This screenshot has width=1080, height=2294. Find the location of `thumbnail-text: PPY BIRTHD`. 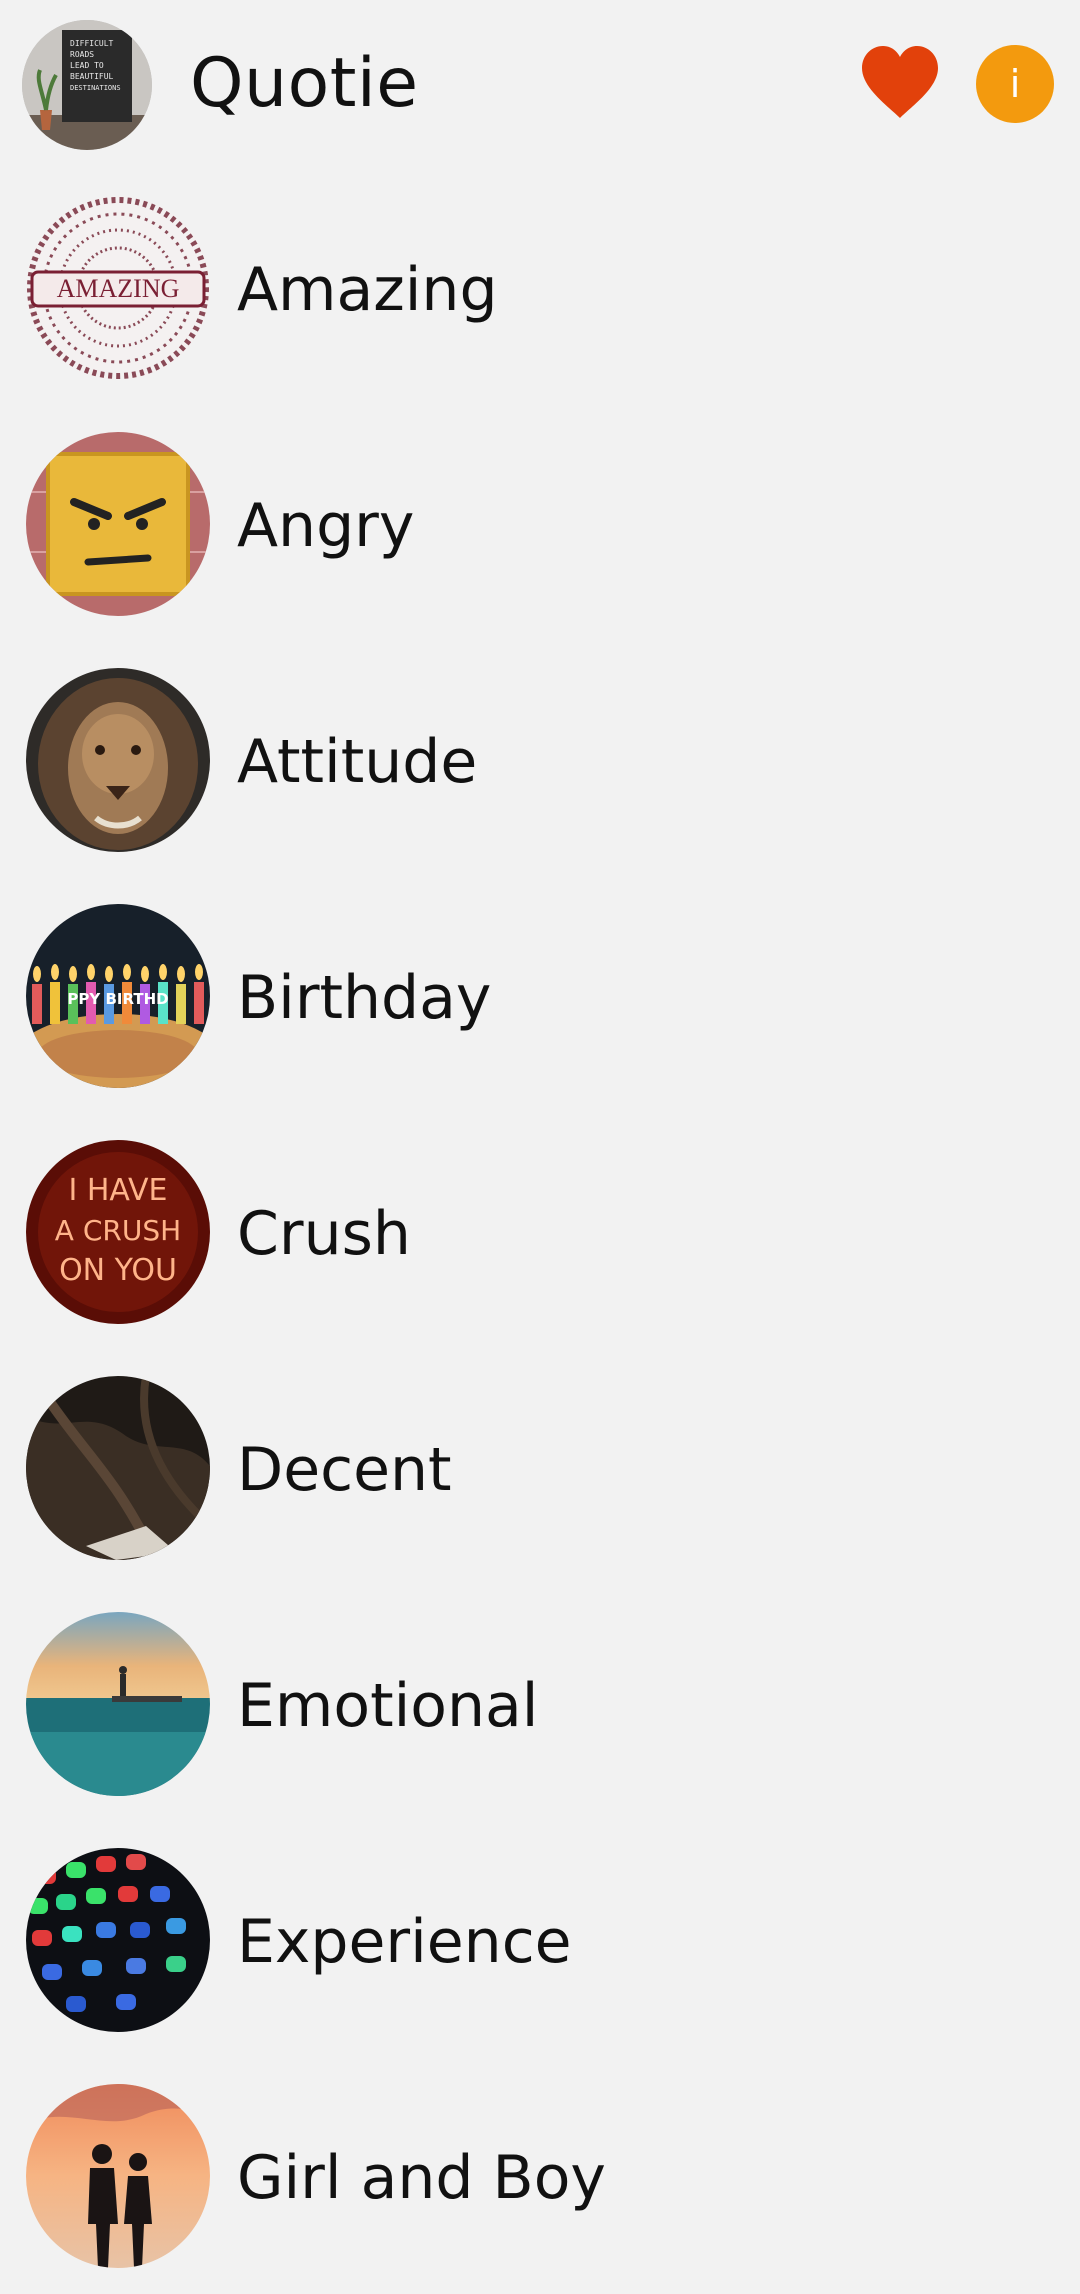

thumbnail-text: PPY BIRTHD is located at coordinates (117, 999).